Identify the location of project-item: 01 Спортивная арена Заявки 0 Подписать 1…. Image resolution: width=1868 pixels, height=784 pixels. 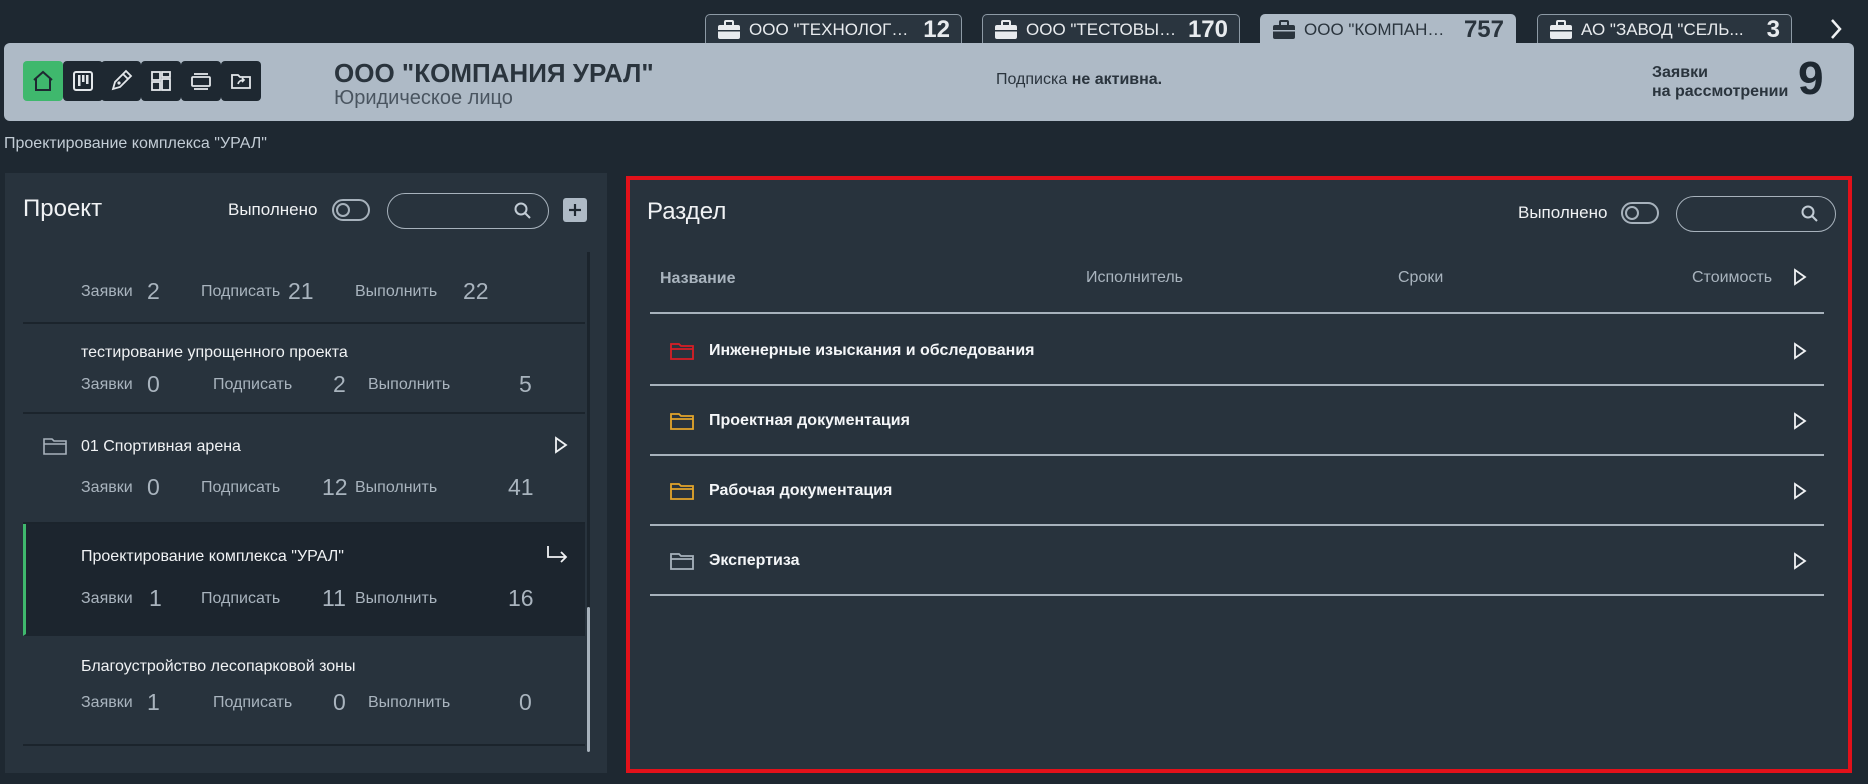
(304, 469).